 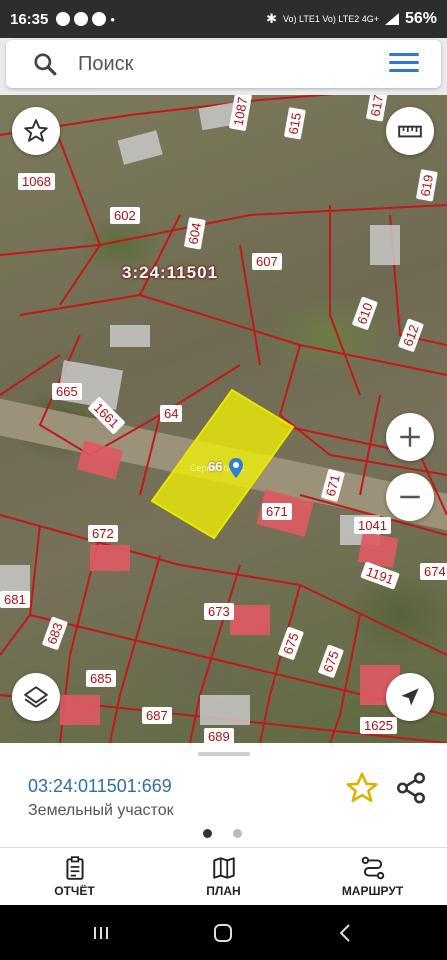 I want to click on page-dot, so click(x=237, y=833).